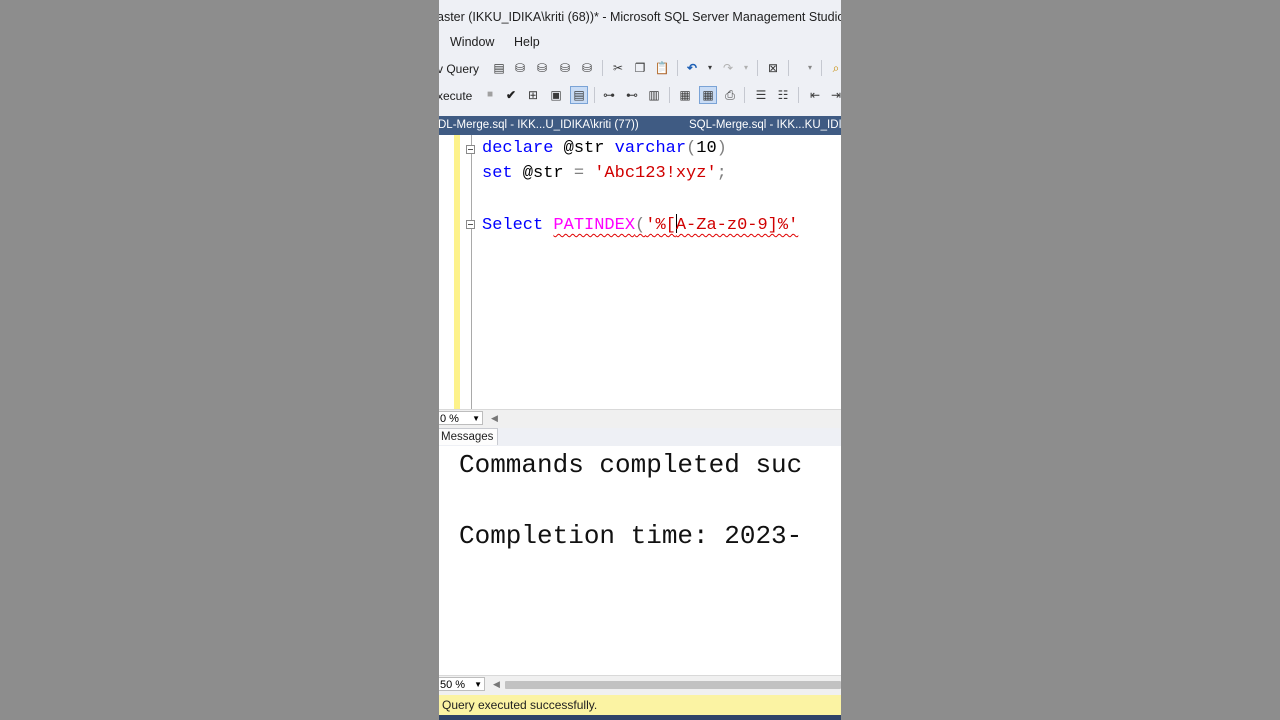 This screenshot has width=1280, height=720. I want to click on paste-icon: 📋, so click(662, 68).